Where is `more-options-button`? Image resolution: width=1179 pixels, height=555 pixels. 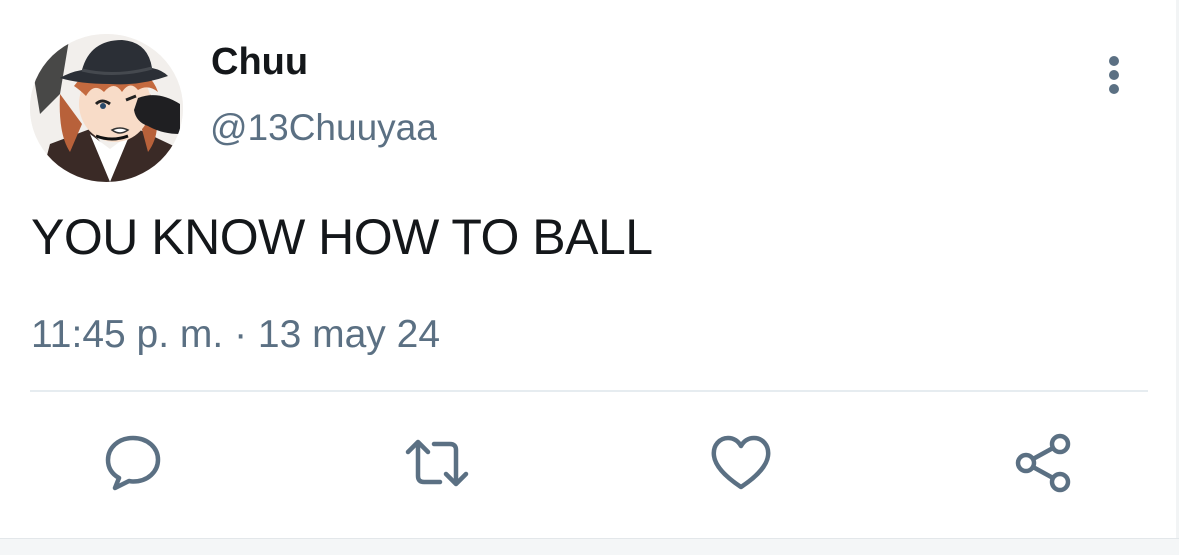 more-options-button is located at coordinates (1115, 75).